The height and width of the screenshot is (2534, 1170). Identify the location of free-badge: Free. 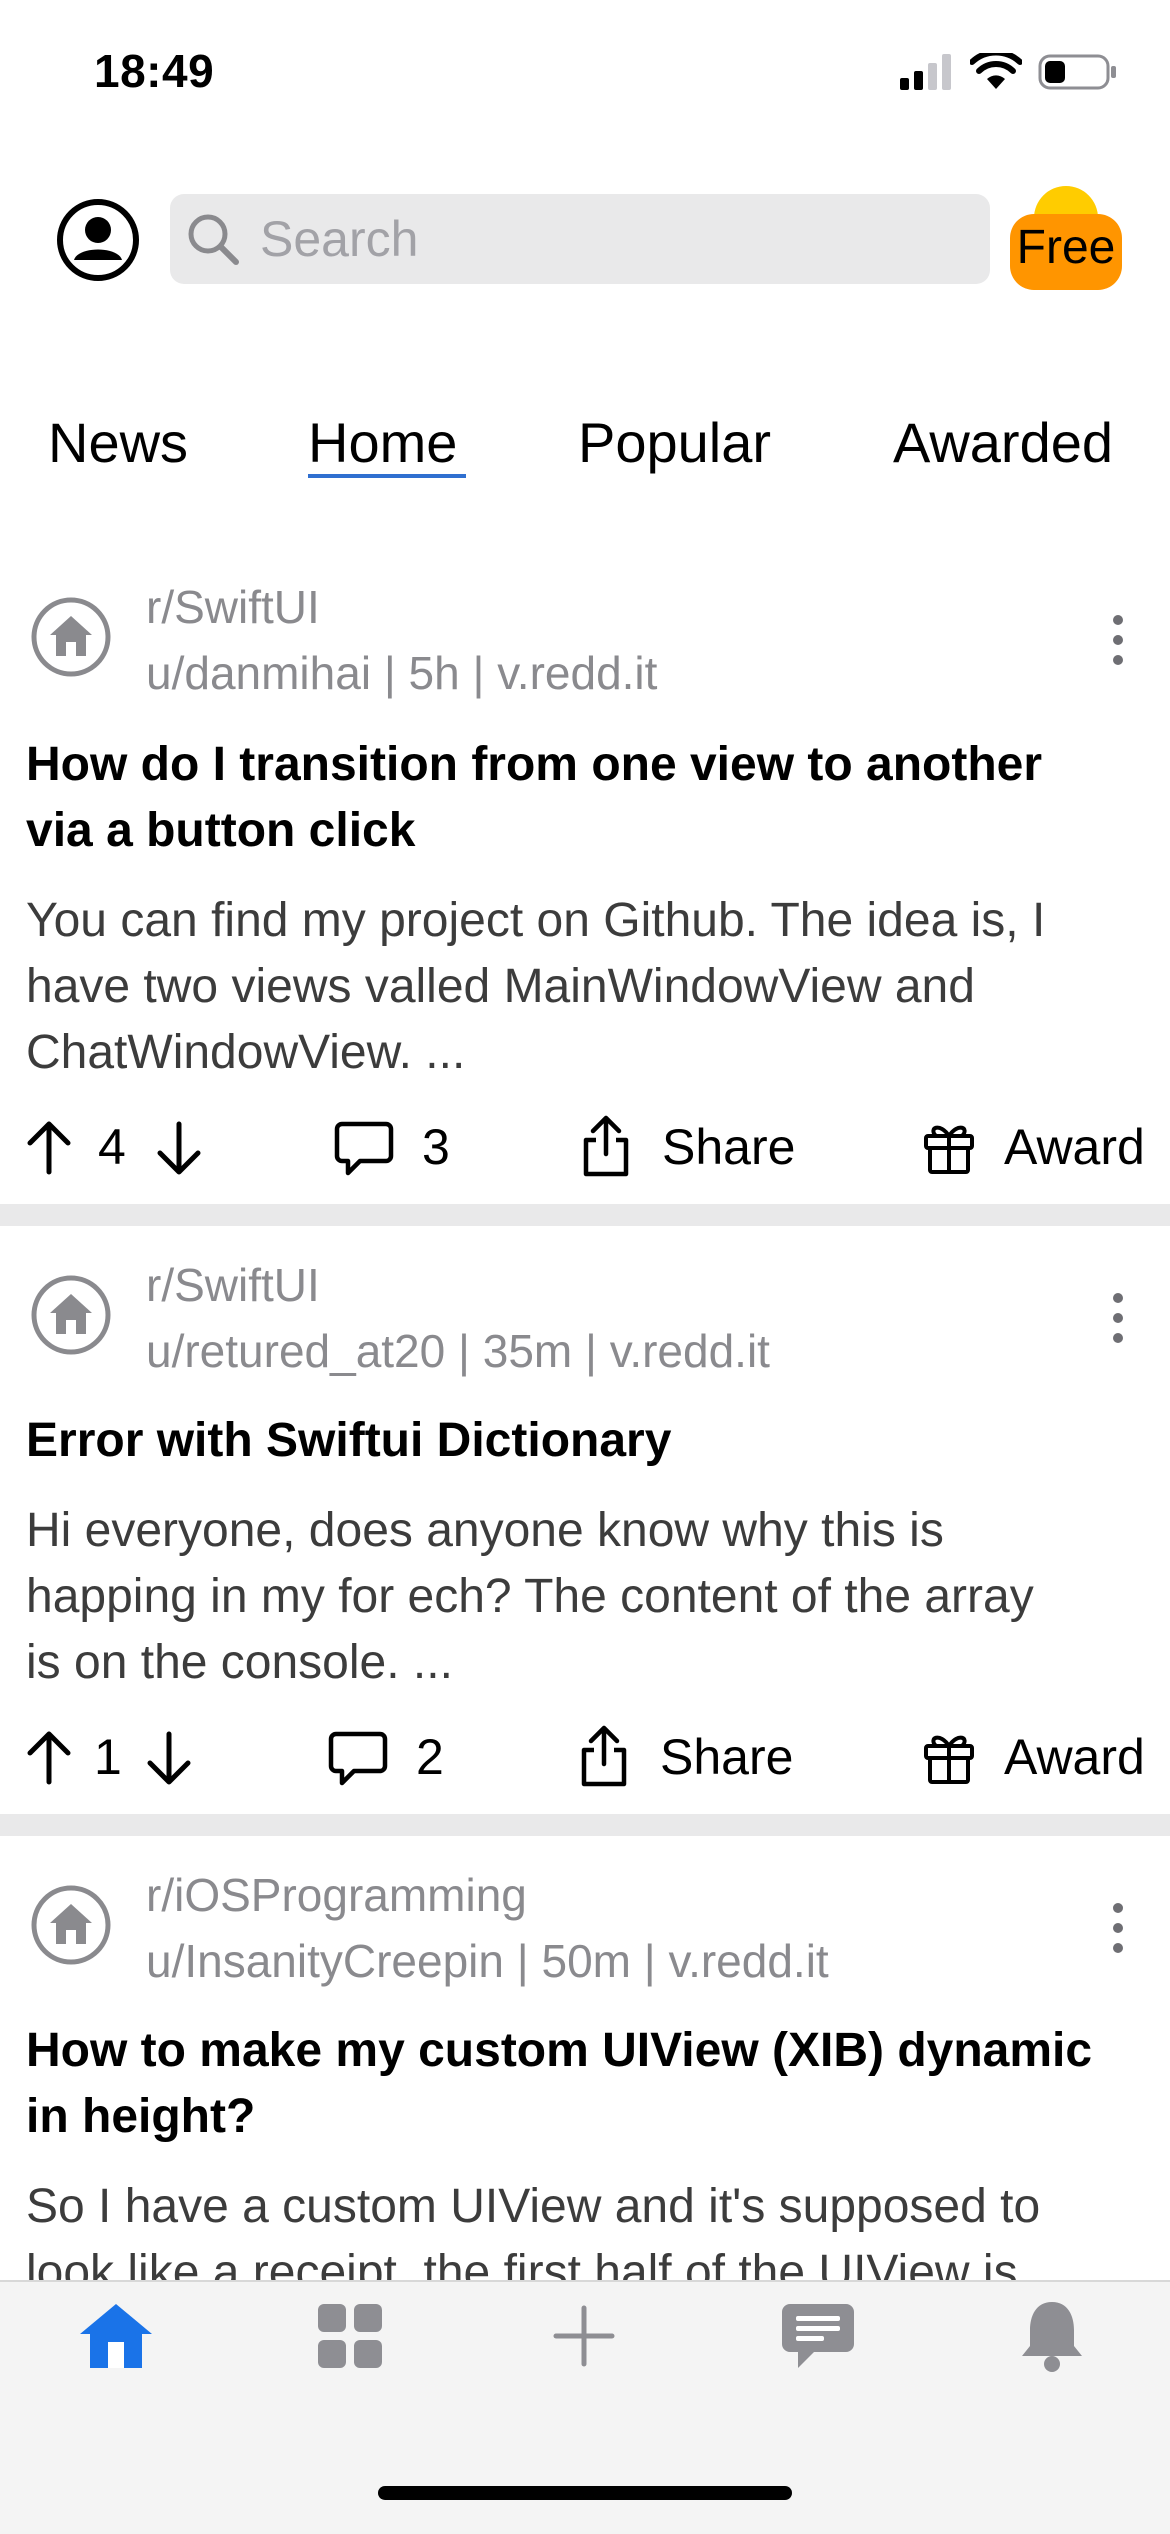
(1066, 238).